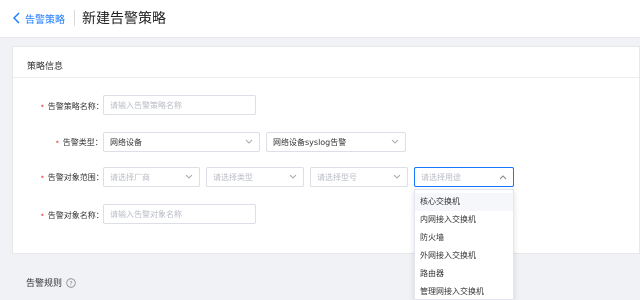 The height and width of the screenshot is (300, 640). I want to click on help-icon: ?, so click(71, 282).